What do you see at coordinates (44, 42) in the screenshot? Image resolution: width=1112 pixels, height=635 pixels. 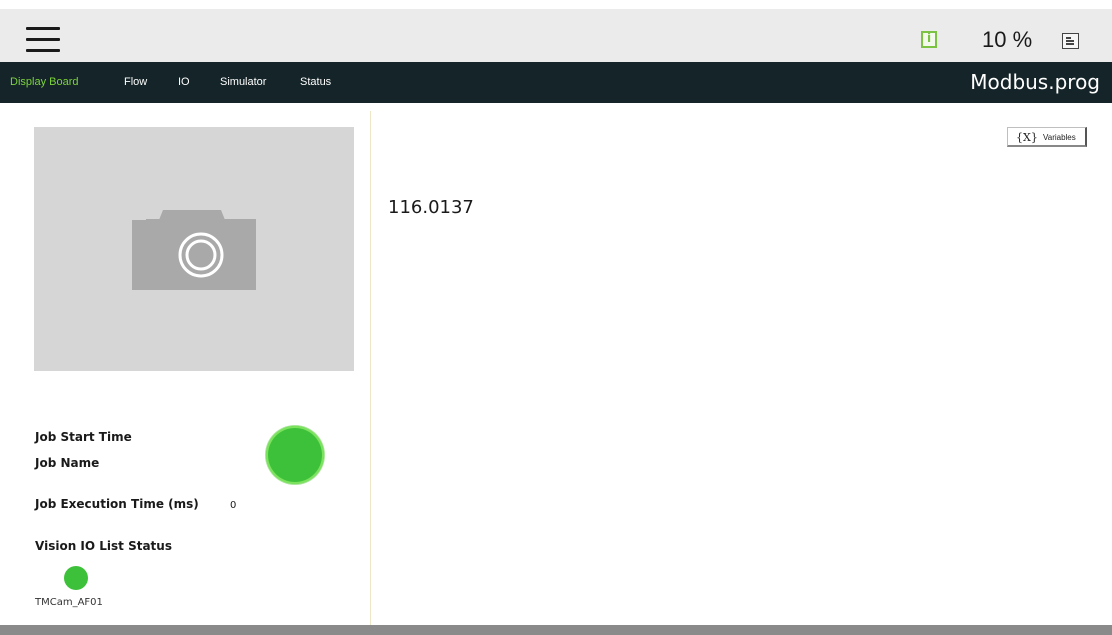 I see `hamburger-menu-icon` at bounding box center [44, 42].